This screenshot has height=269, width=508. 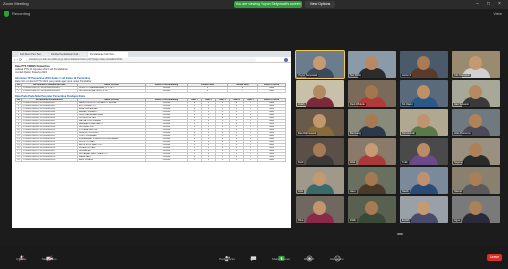 I want to click on share-screen-icon, so click(x=281, y=255).